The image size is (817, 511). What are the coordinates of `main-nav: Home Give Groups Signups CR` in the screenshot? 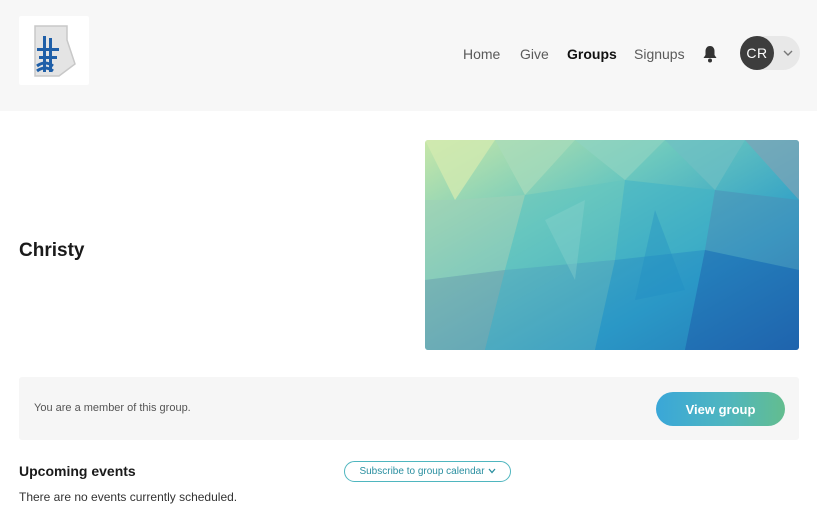 It's located at (408, 54).